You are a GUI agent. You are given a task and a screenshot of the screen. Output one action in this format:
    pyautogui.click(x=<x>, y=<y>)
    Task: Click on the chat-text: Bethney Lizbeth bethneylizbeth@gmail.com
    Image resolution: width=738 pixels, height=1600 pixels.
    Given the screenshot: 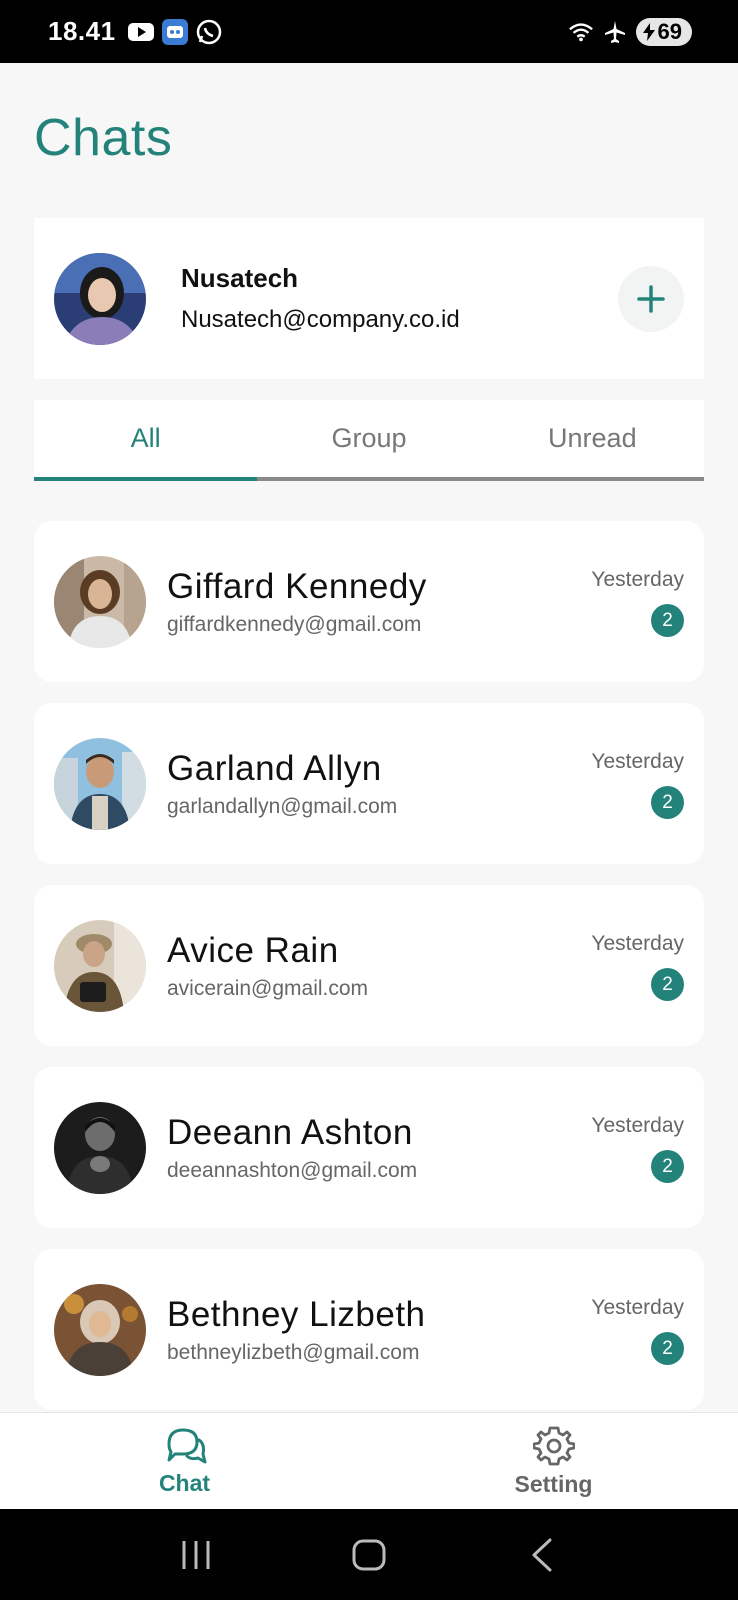 What is the action you would take?
    pyautogui.click(x=379, y=1330)
    